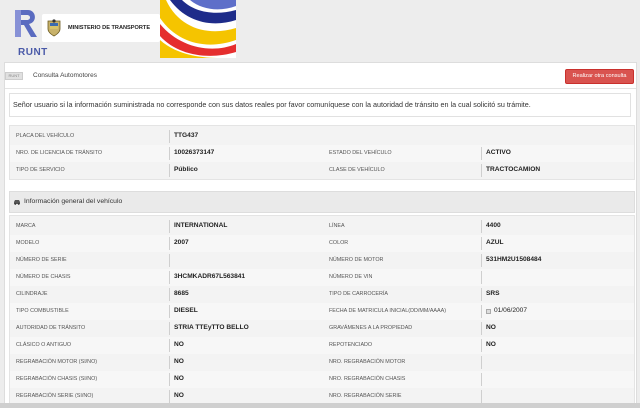 This screenshot has height=408, width=640. What do you see at coordinates (367, 379) in the screenshot?
I see `field-label: NRO. REGRABACIÓN CHASIS` at bounding box center [367, 379].